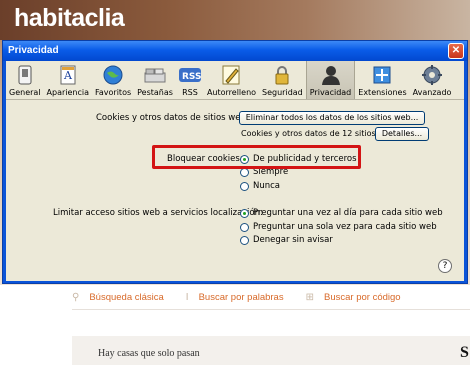 This screenshot has width=470, height=365. What do you see at coordinates (293, 240) in the screenshot?
I see `option-label: Denegar sin avisar` at bounding box center [293, 240].